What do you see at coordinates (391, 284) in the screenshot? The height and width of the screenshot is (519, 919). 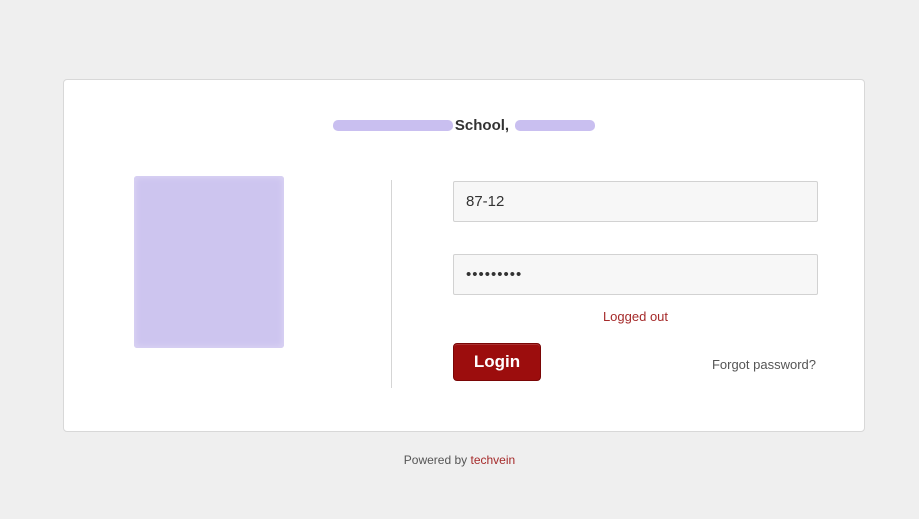 I see `vertical-divider` at bounding box center [391, 284].